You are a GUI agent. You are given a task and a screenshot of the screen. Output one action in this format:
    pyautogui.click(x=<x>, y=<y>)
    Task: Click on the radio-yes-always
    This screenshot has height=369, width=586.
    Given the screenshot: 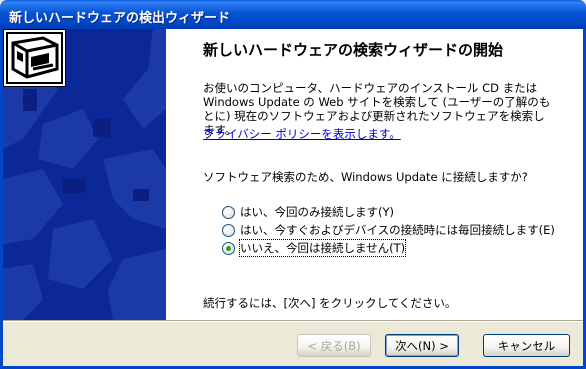 What is the action you would take?
    pyautogui.click(x=228, y=230)
    